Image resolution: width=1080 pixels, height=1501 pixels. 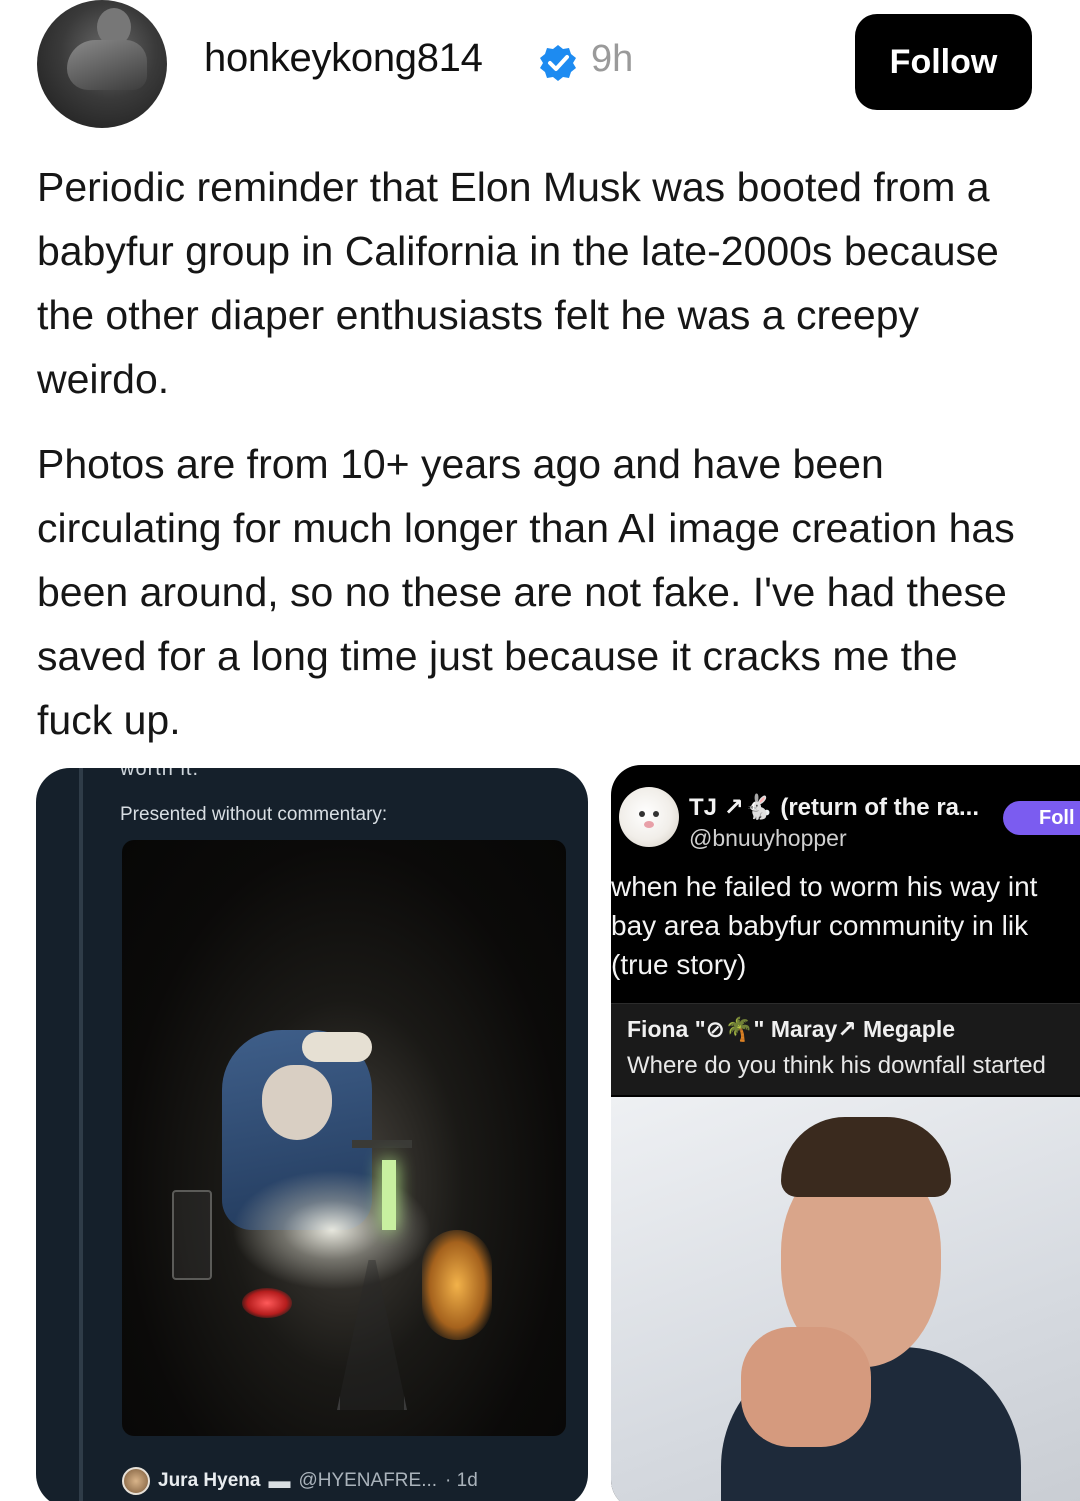 I want to click on embedded-post-time: · 1d, so click(x=461, y=1480).